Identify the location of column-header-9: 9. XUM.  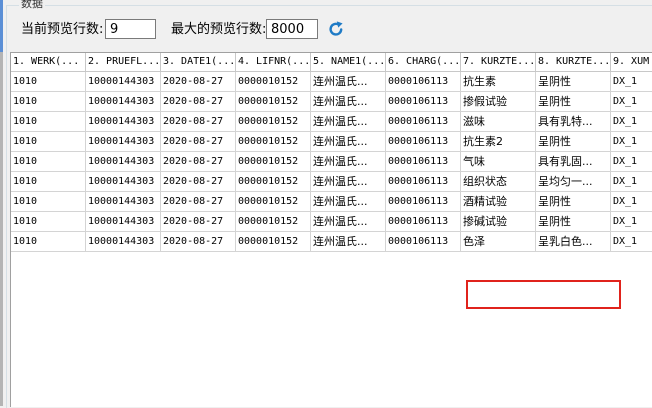
(631, 62).